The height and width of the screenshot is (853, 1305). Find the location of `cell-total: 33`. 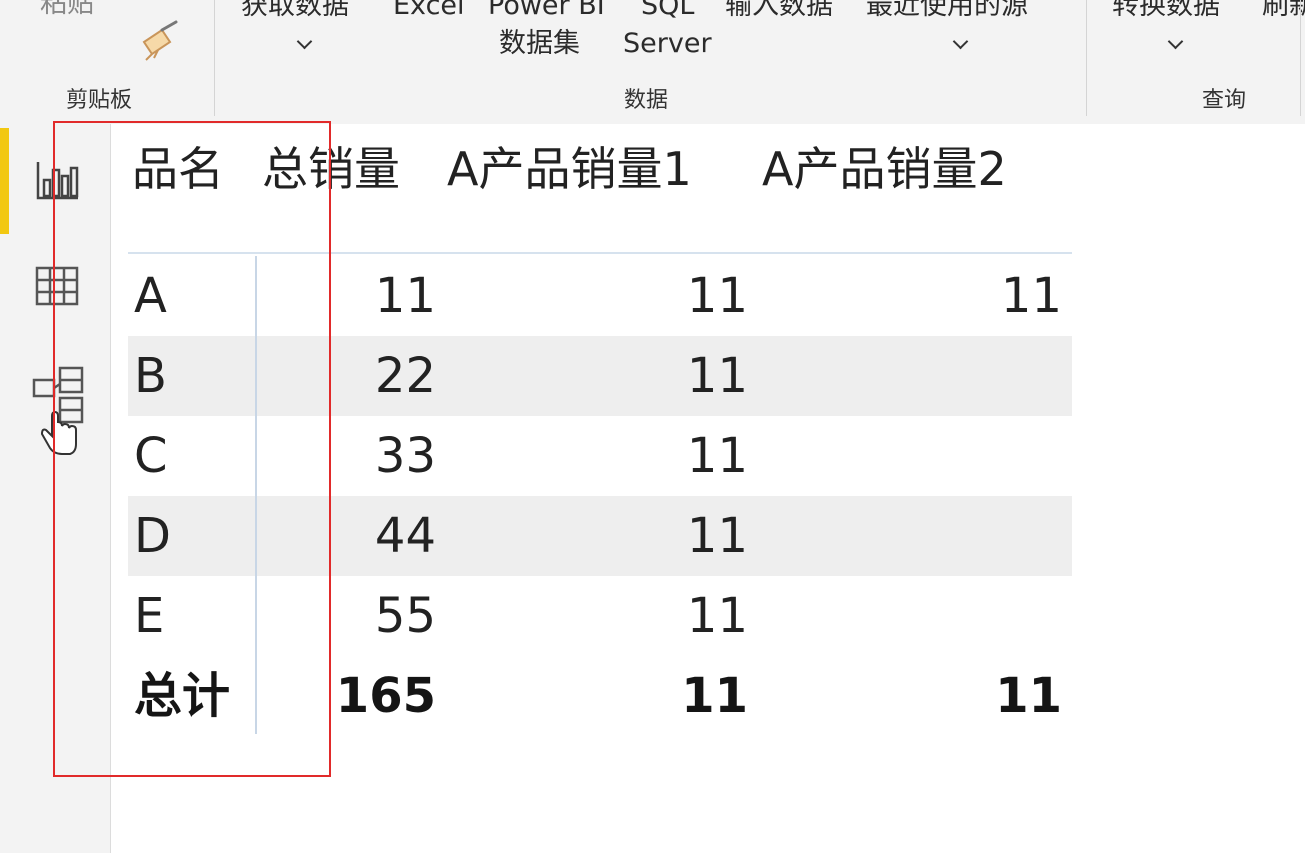

cell-total: 33 is located at coordinates (405, 456).